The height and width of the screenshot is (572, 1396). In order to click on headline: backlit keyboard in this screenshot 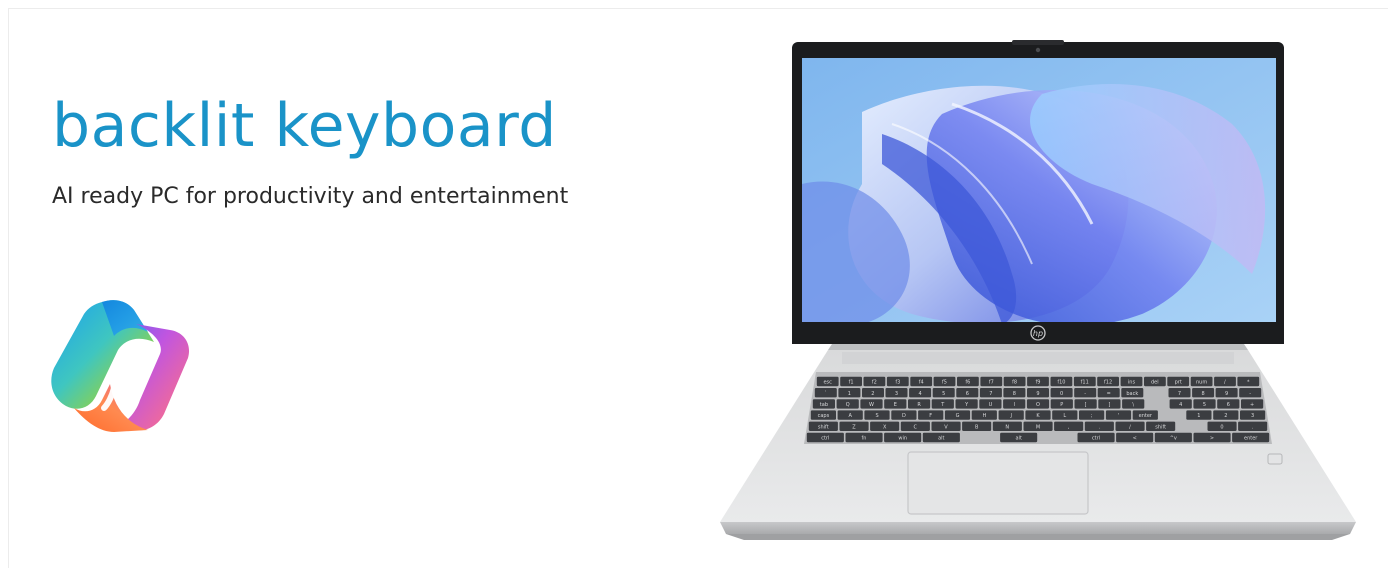, I will do `click(304, 126)`.